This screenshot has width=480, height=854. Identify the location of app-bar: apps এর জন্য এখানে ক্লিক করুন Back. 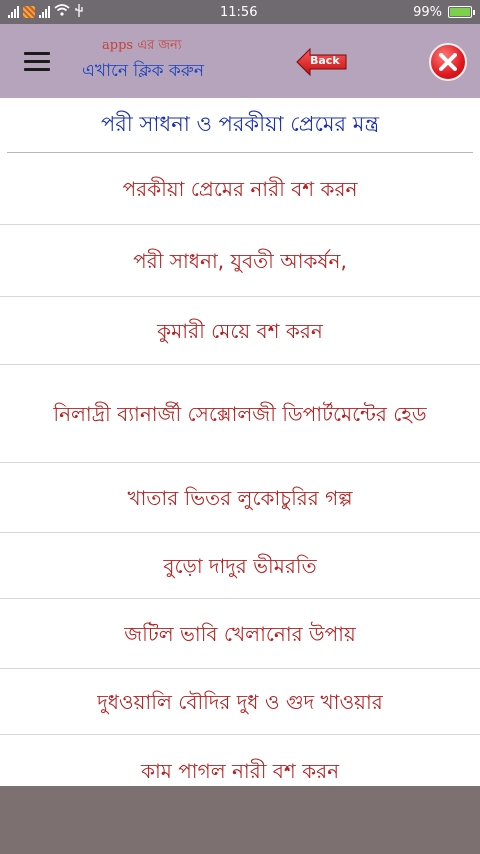
(240, 61).